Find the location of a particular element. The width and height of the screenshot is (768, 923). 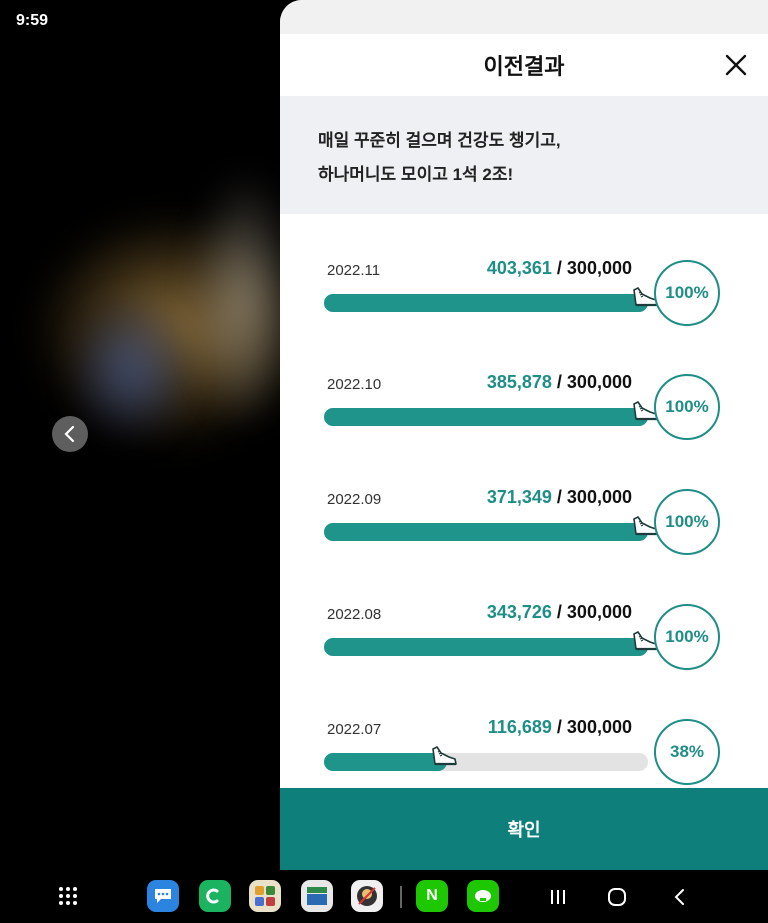

naver-letter: N is located at coordinates (432, 895).